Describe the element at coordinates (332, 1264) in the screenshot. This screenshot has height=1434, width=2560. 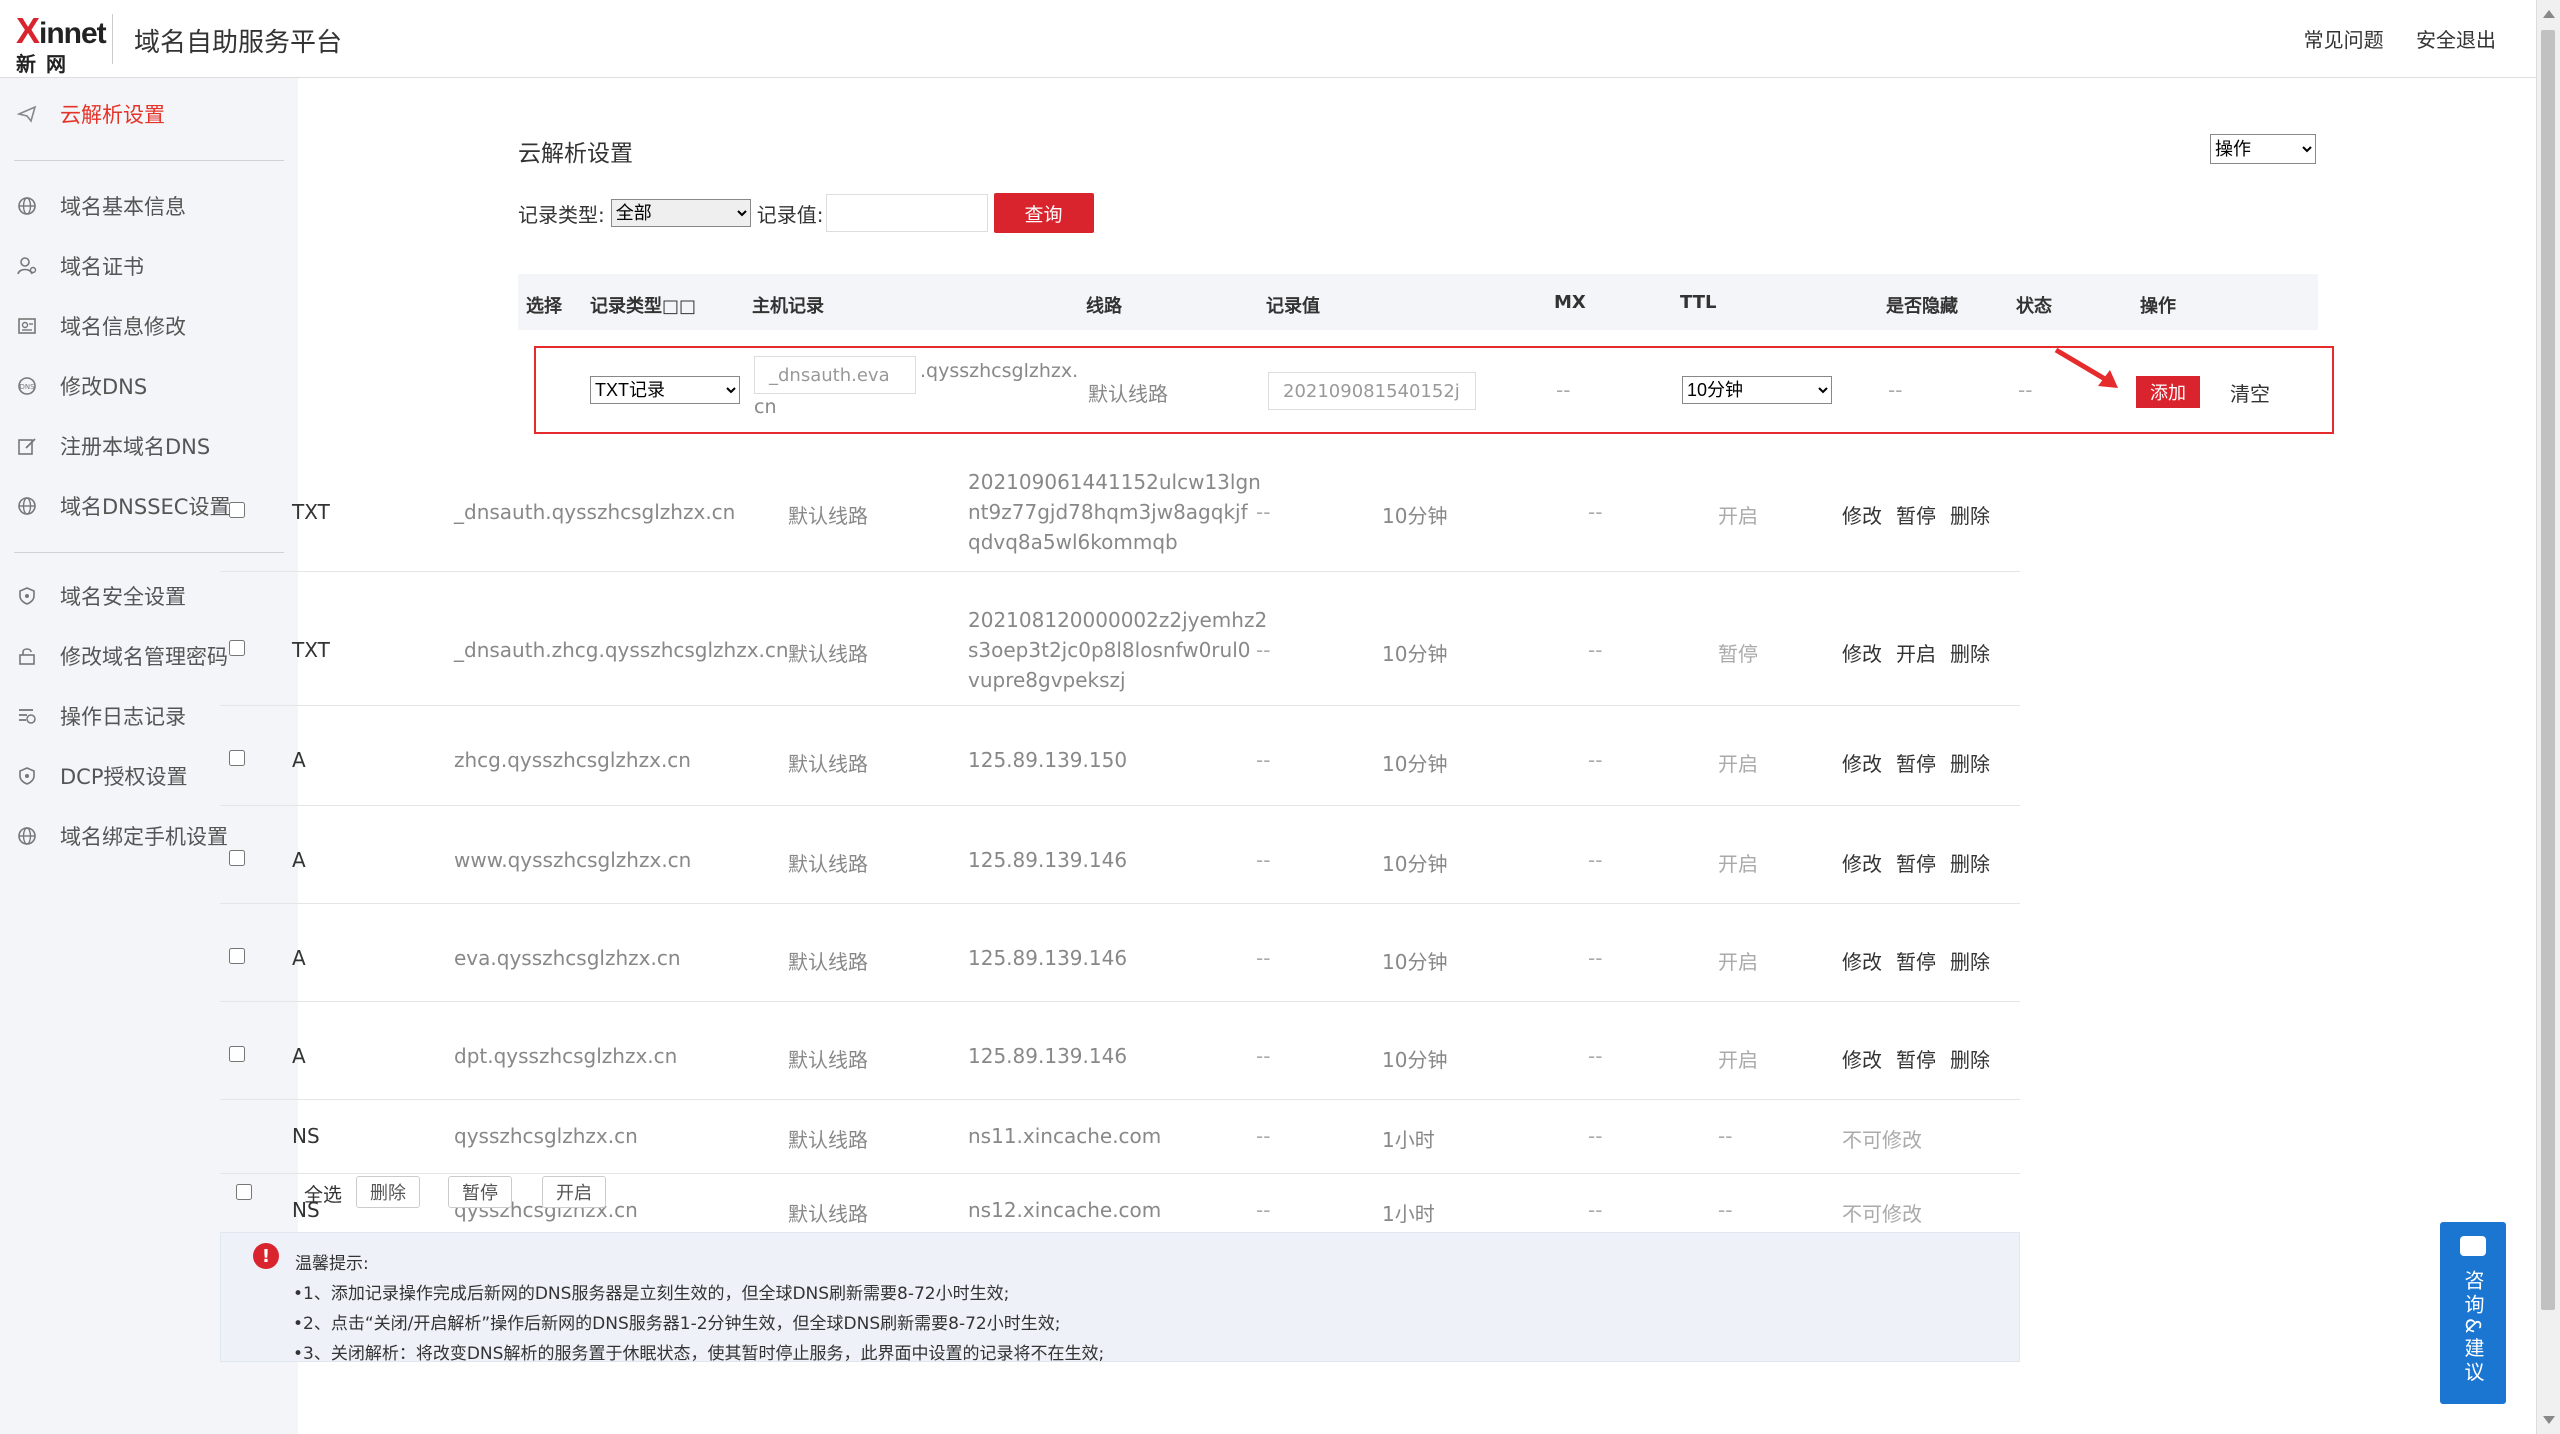
I see `notice-title: 温馨提示:` at that location.